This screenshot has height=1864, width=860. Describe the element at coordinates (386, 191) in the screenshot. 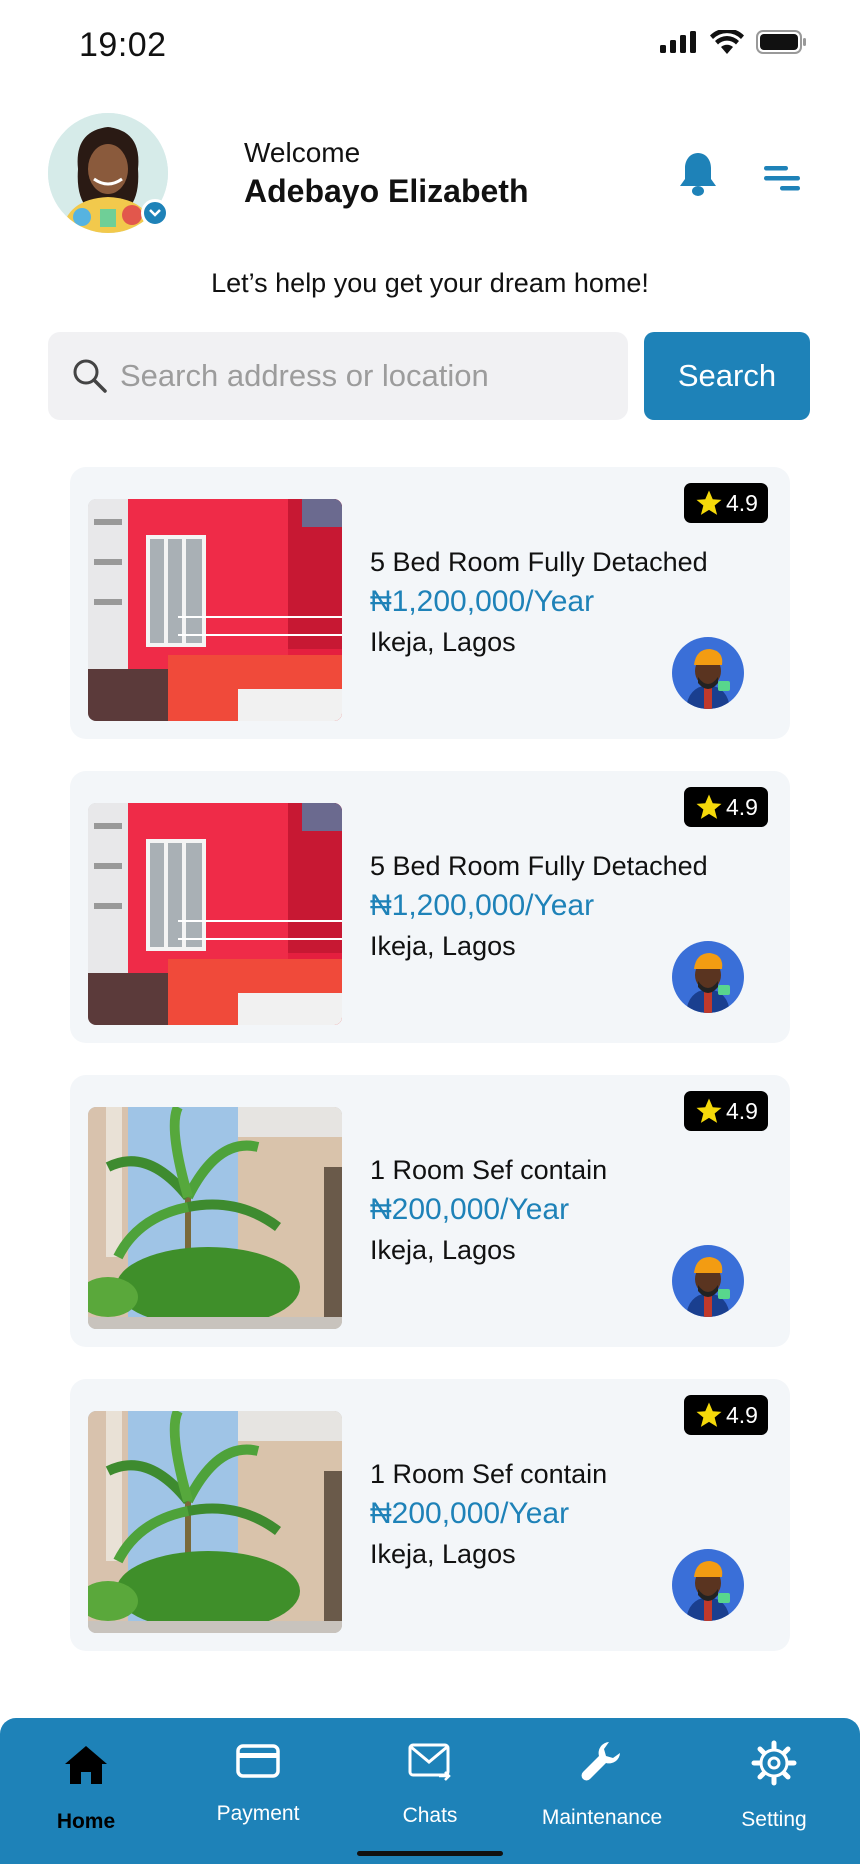

I see `user-name: Adebayo Elizabeth` at that location.